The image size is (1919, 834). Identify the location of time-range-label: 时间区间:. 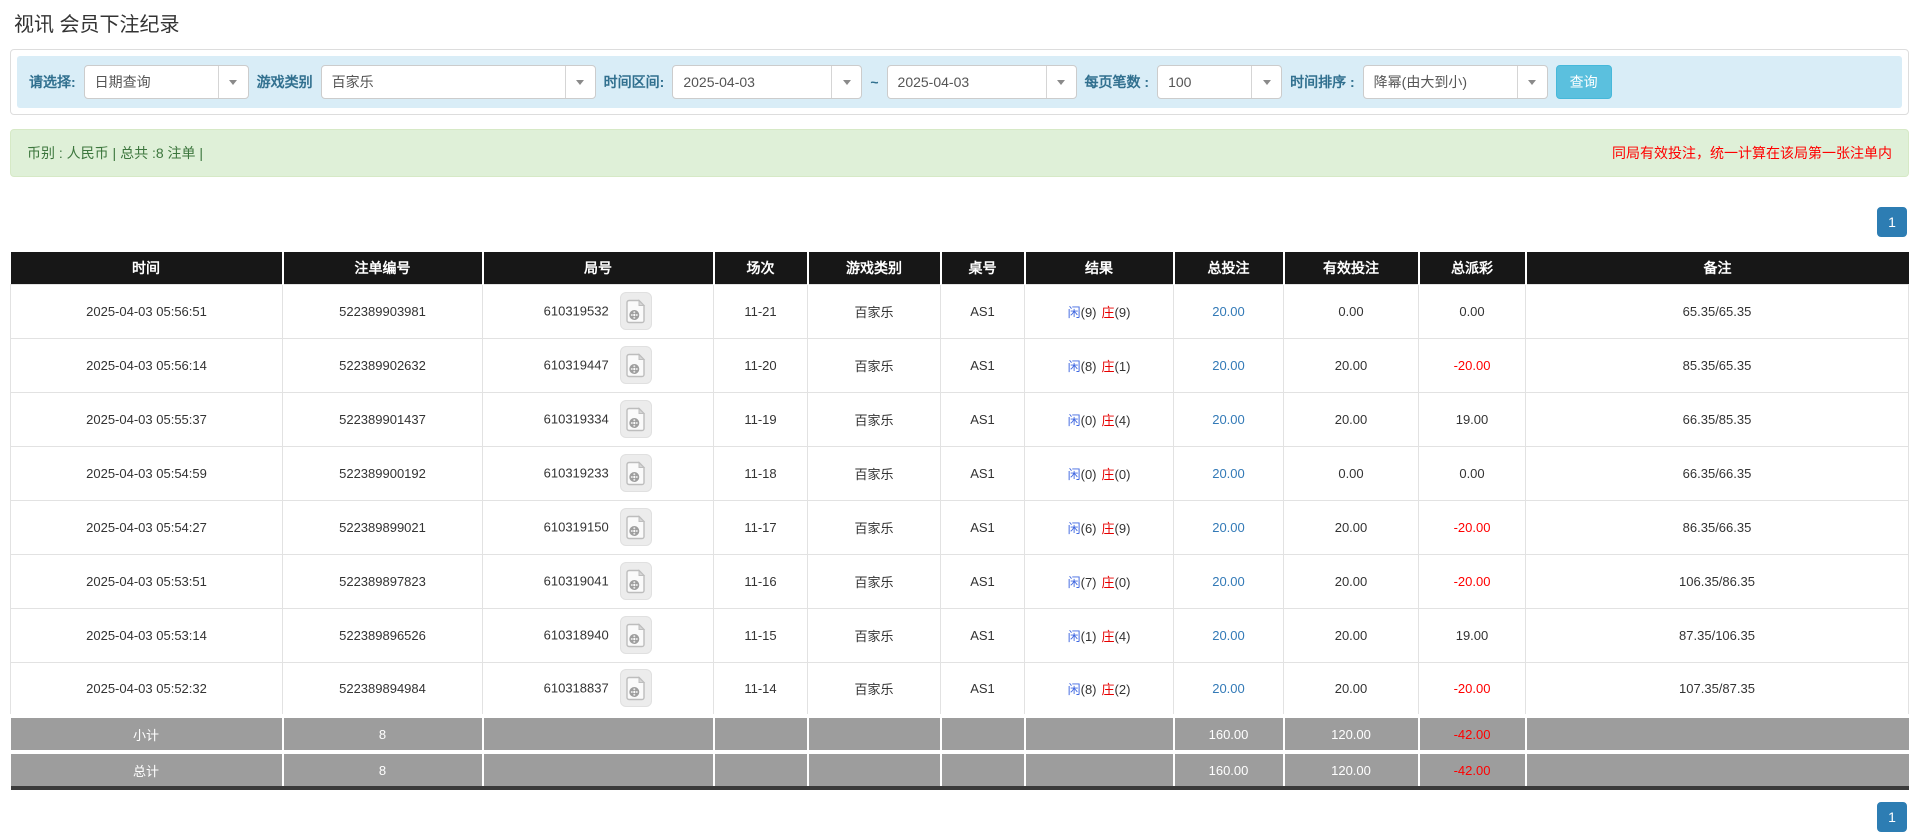
(634, 82).